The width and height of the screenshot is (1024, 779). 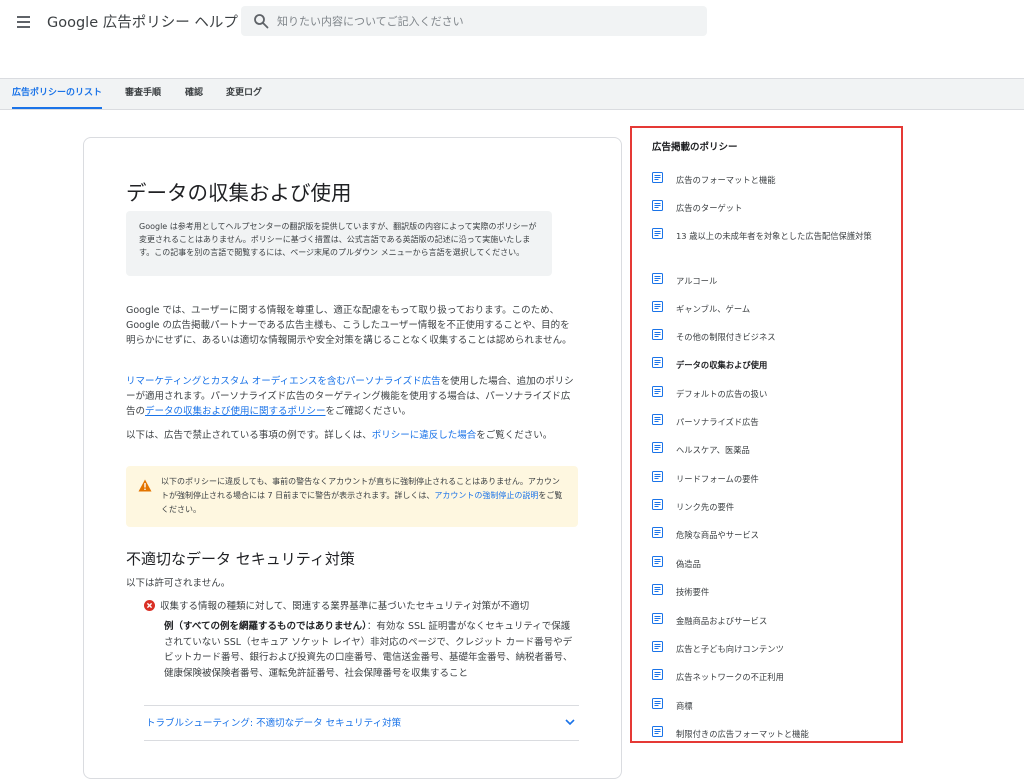 I want to click on sidebar-item-label: データの収集および使用, so click(x=783, y=365).